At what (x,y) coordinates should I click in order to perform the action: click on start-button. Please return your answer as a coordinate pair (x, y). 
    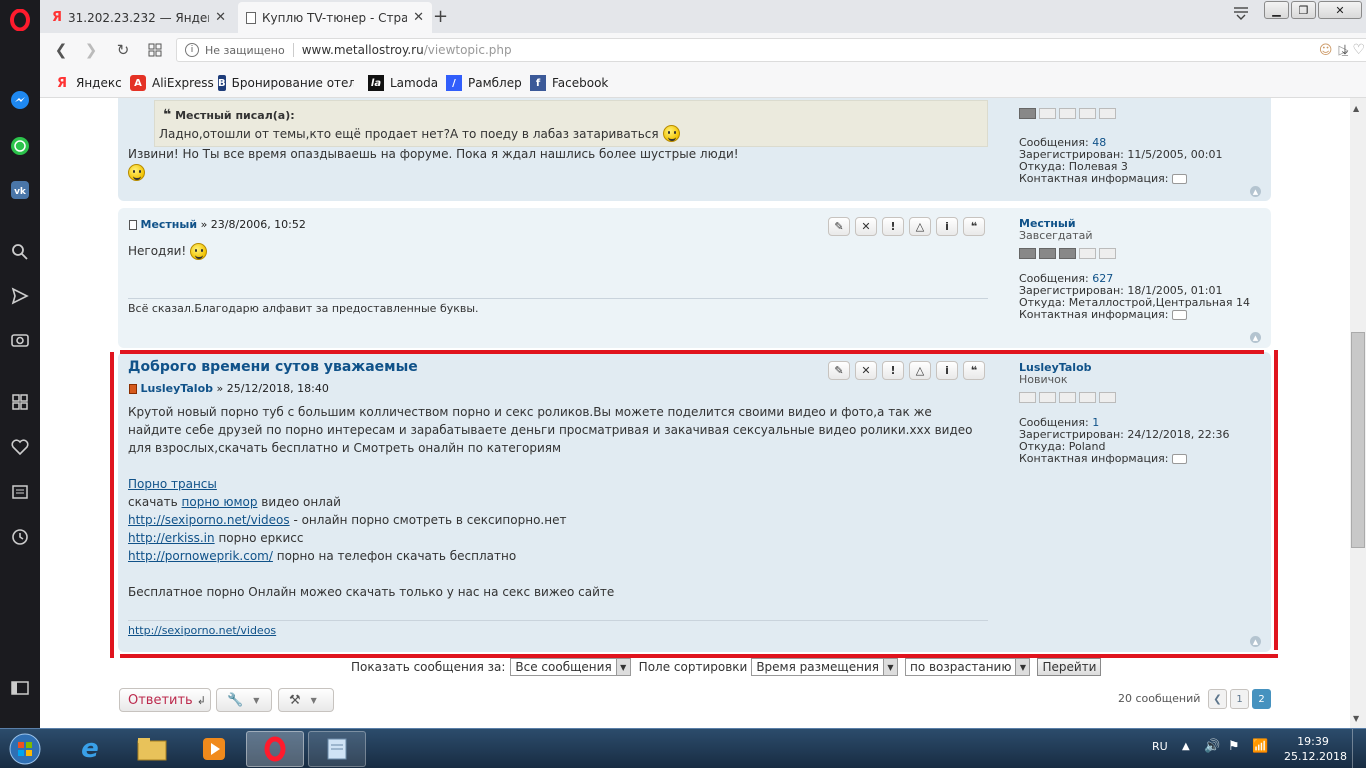
    Looking at the image, I should click on (25, 749).